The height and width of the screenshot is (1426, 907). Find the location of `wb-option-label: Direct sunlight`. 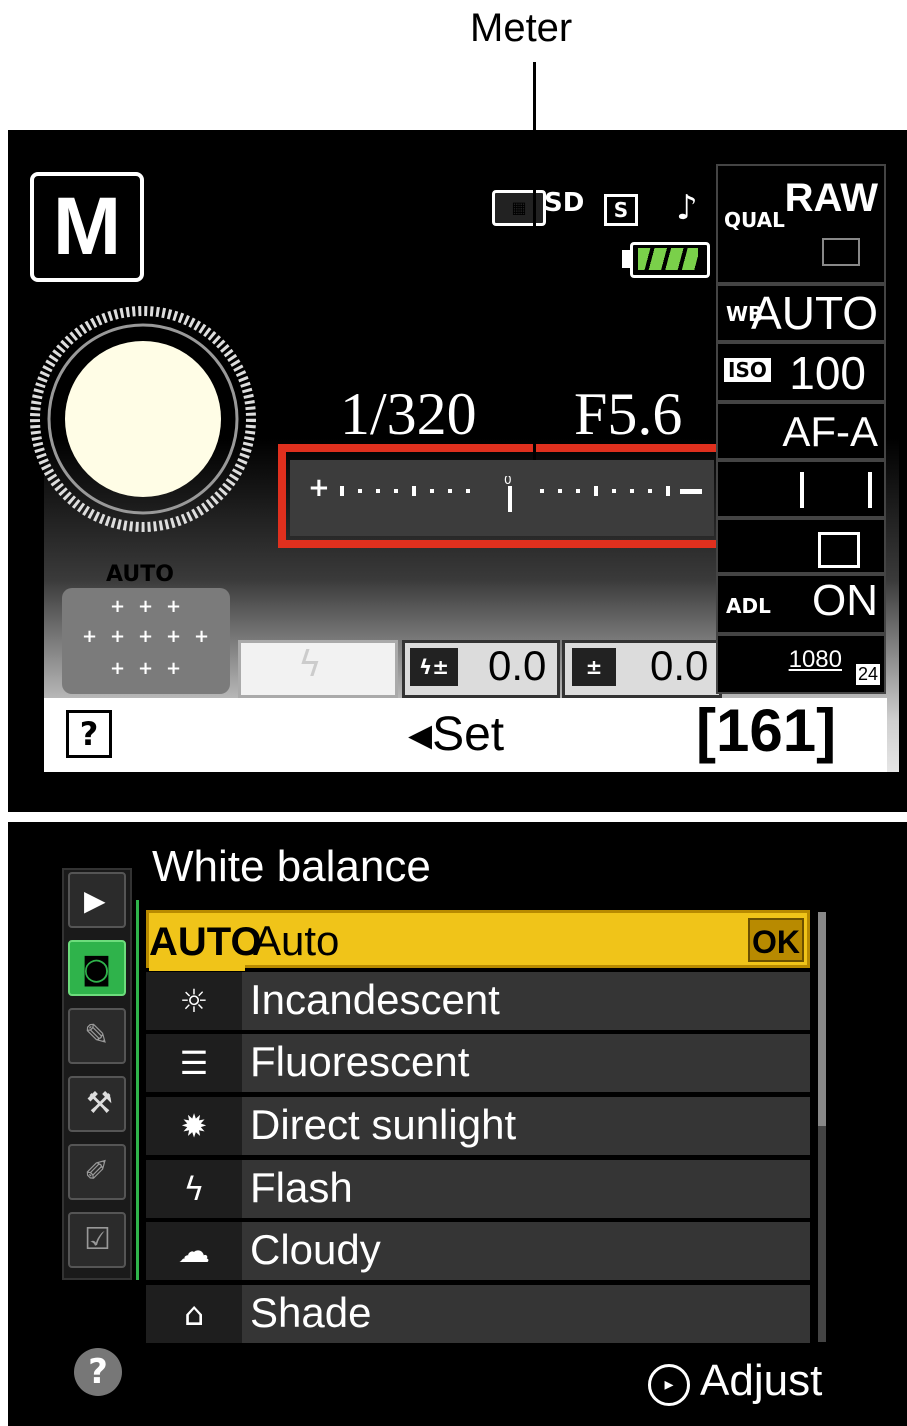

wb-option-label: Direct sunlight is located at coordinates (383, 1124).